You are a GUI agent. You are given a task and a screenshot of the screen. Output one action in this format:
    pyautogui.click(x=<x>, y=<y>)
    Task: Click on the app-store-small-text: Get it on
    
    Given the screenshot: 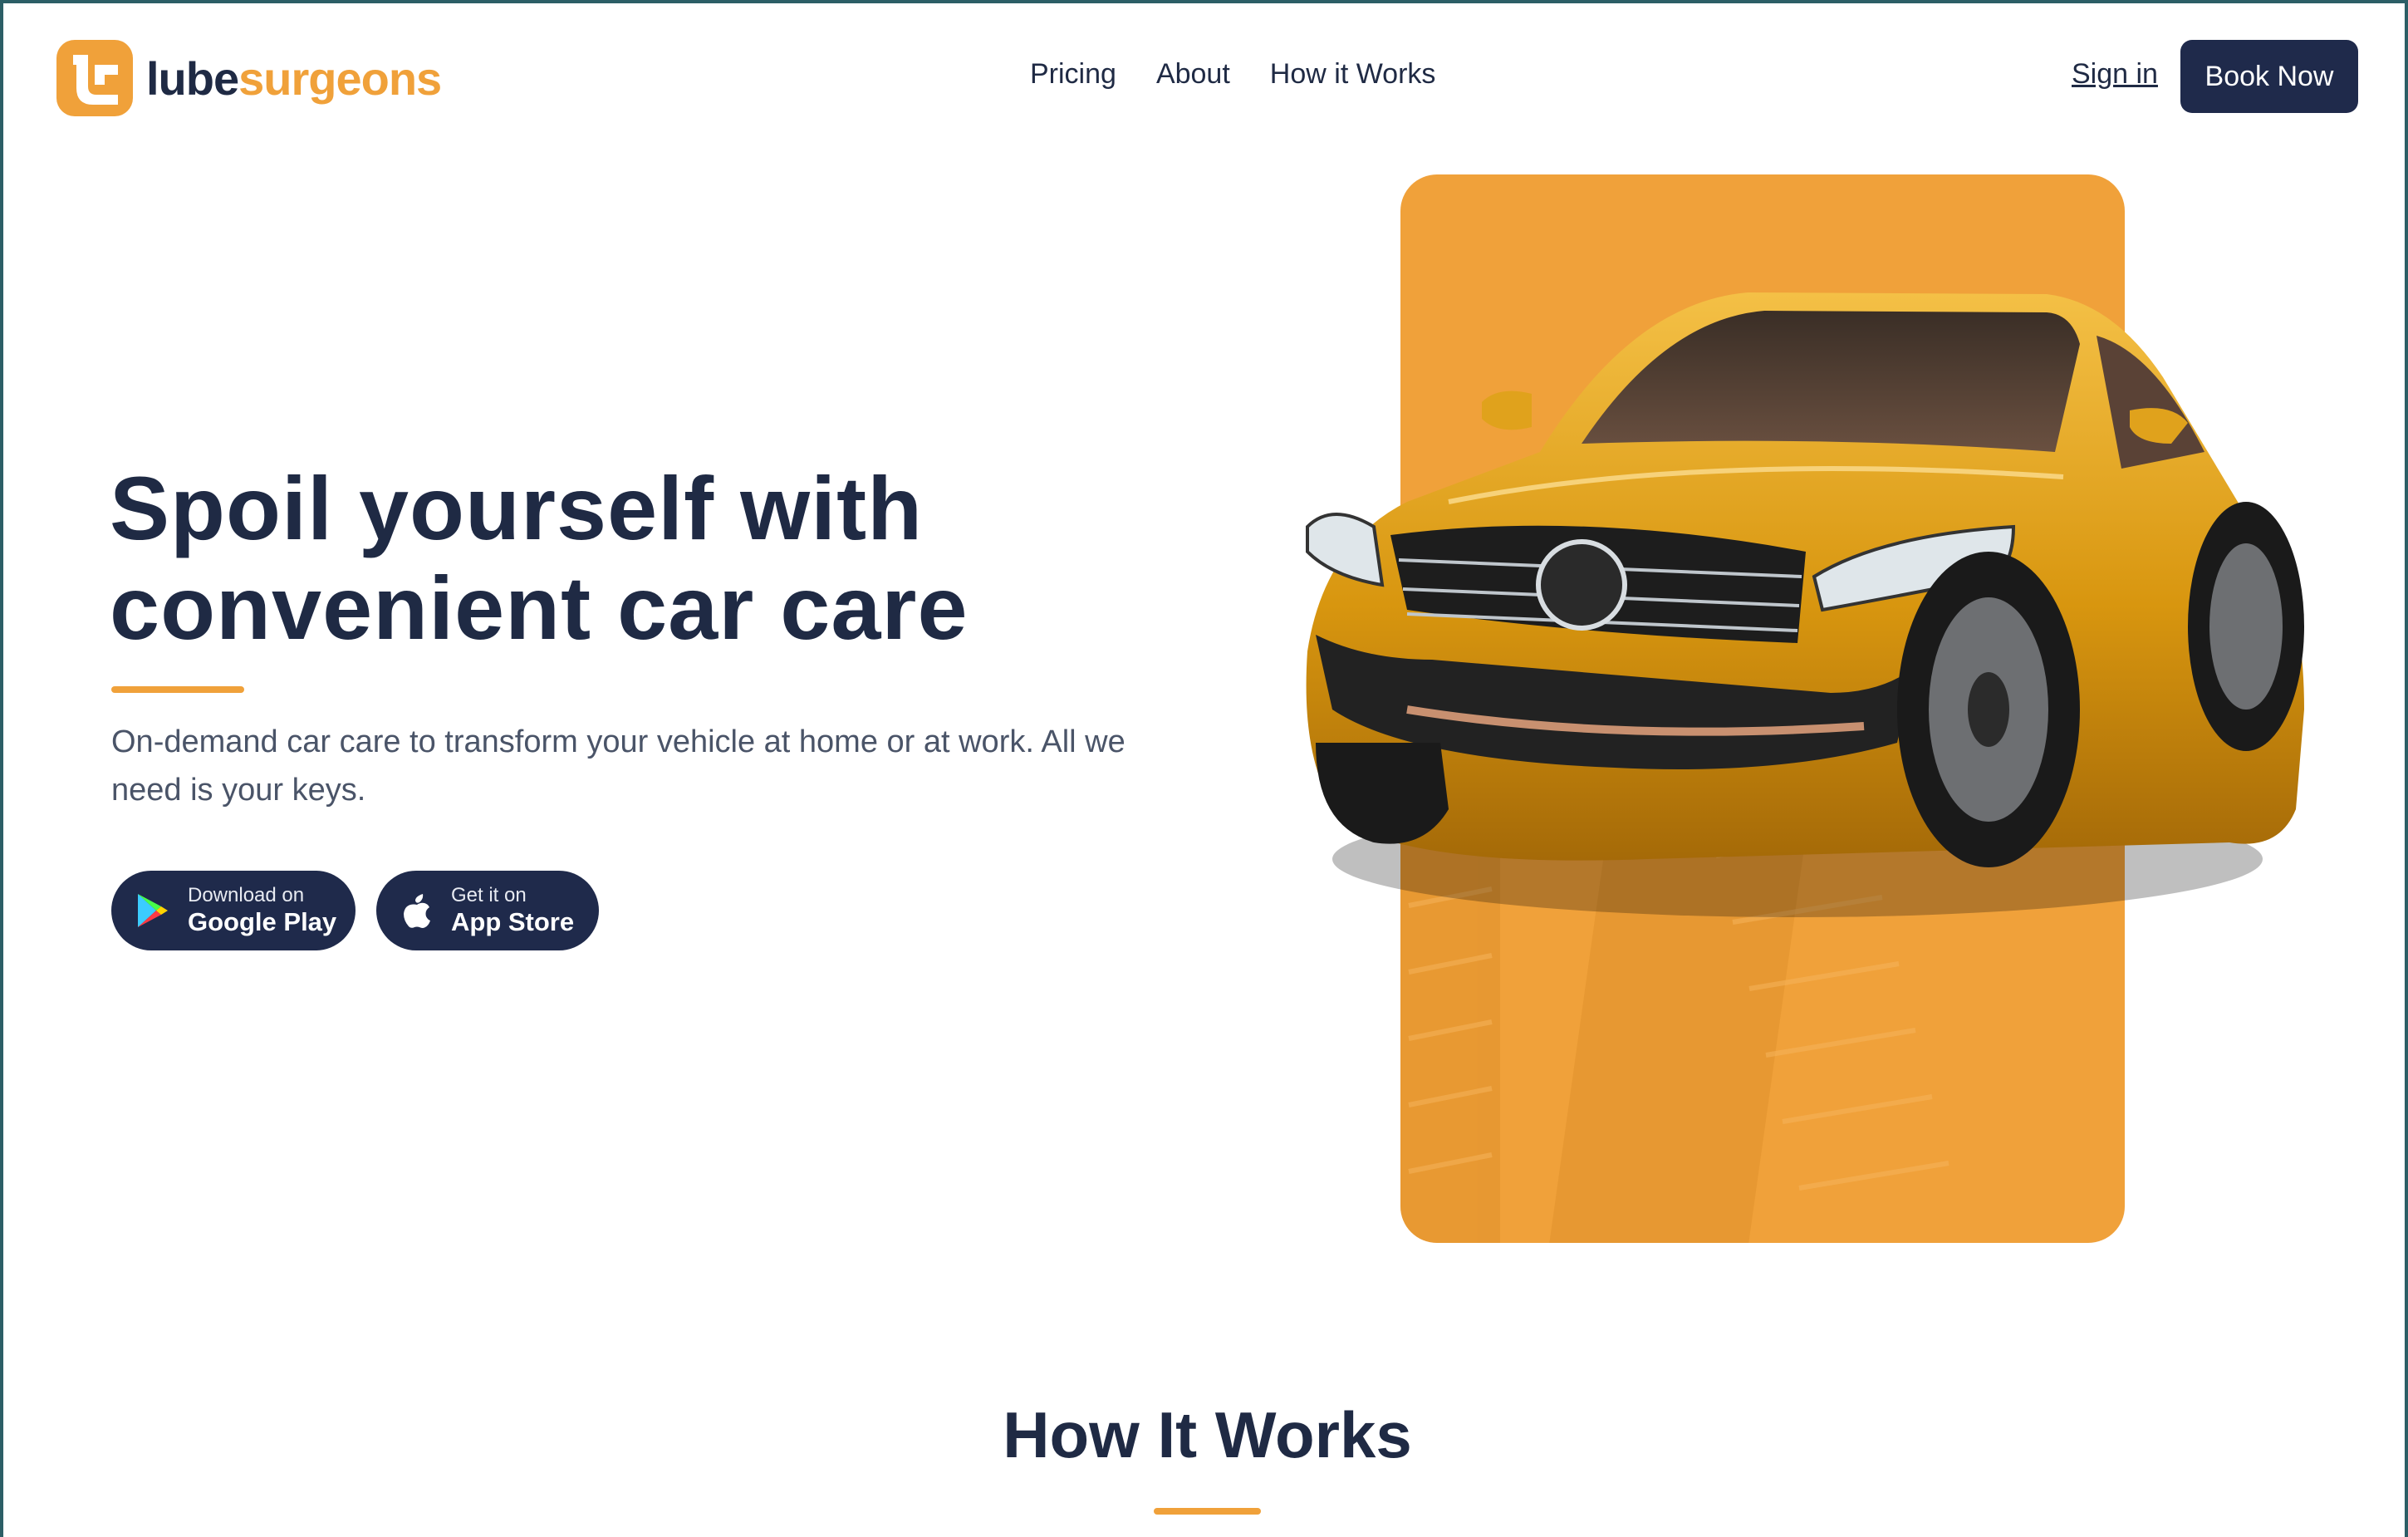 What is the action you would take?
    pyautogui.click(x=489, y=895)
    